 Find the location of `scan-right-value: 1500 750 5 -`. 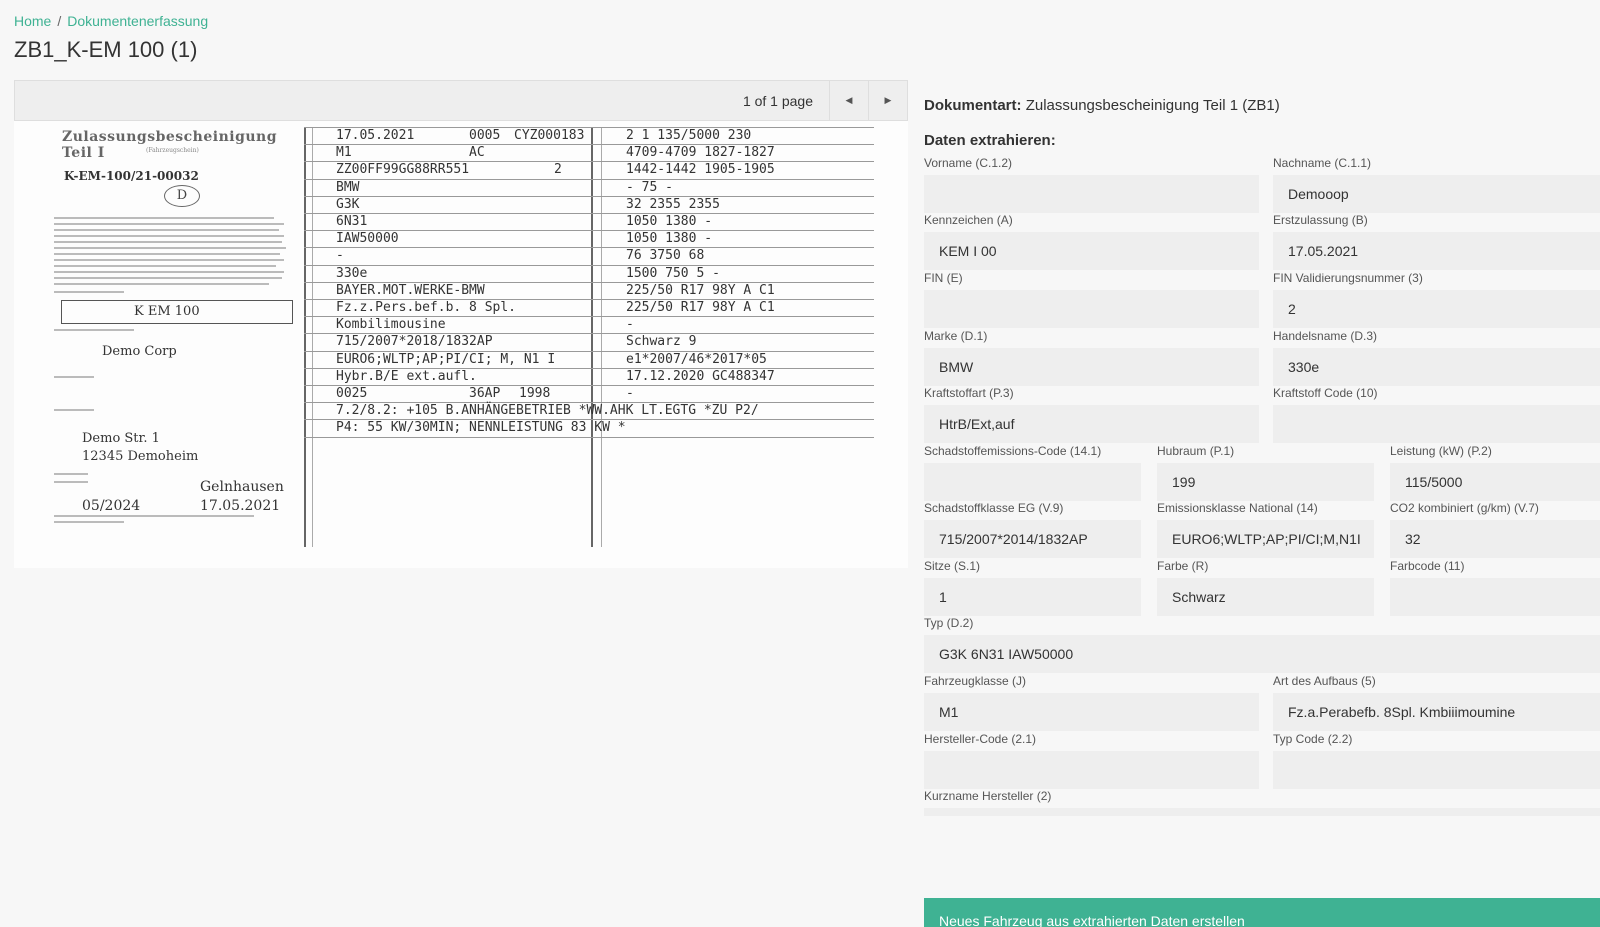

scan-right-value: 1500 750 5 - is located at coordinates (673, 273).